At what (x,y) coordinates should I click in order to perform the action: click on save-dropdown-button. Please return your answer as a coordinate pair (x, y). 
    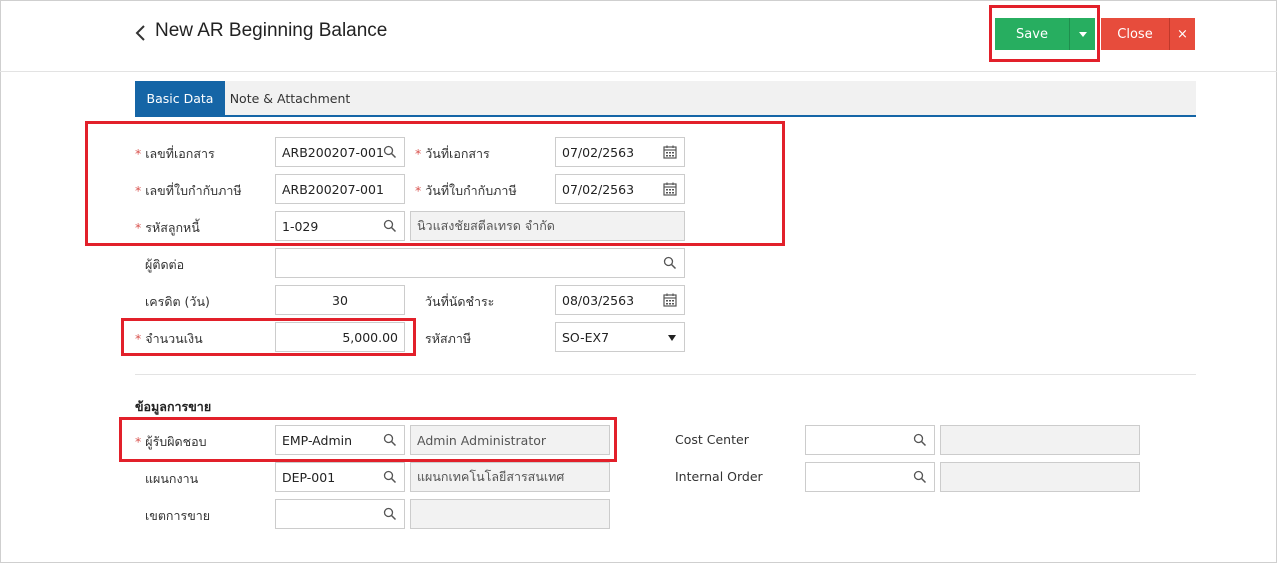
    Looking at the image, I should click on (1082, 34).